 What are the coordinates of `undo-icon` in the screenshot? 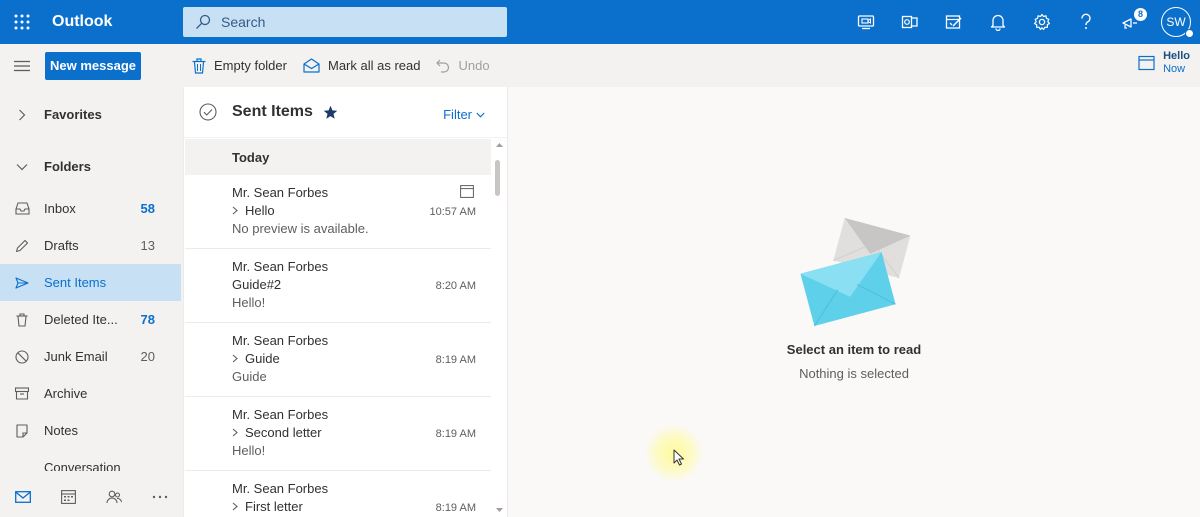 It's located at (443, 66).